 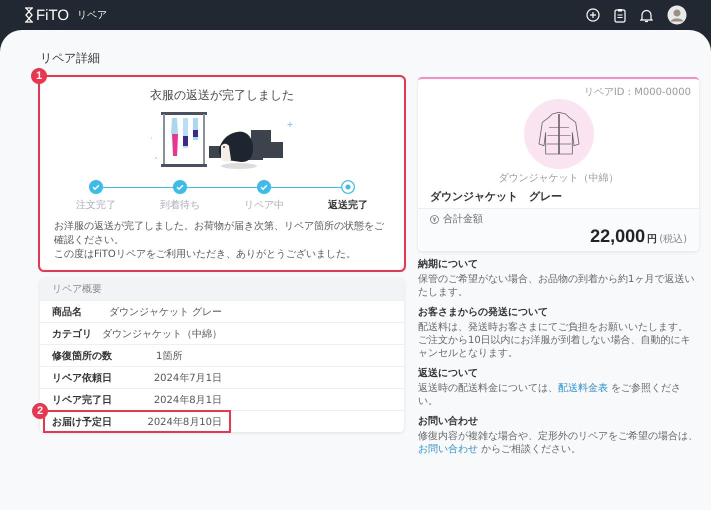 I want to click on step-label: リペア中, so click(x=264, y=205).